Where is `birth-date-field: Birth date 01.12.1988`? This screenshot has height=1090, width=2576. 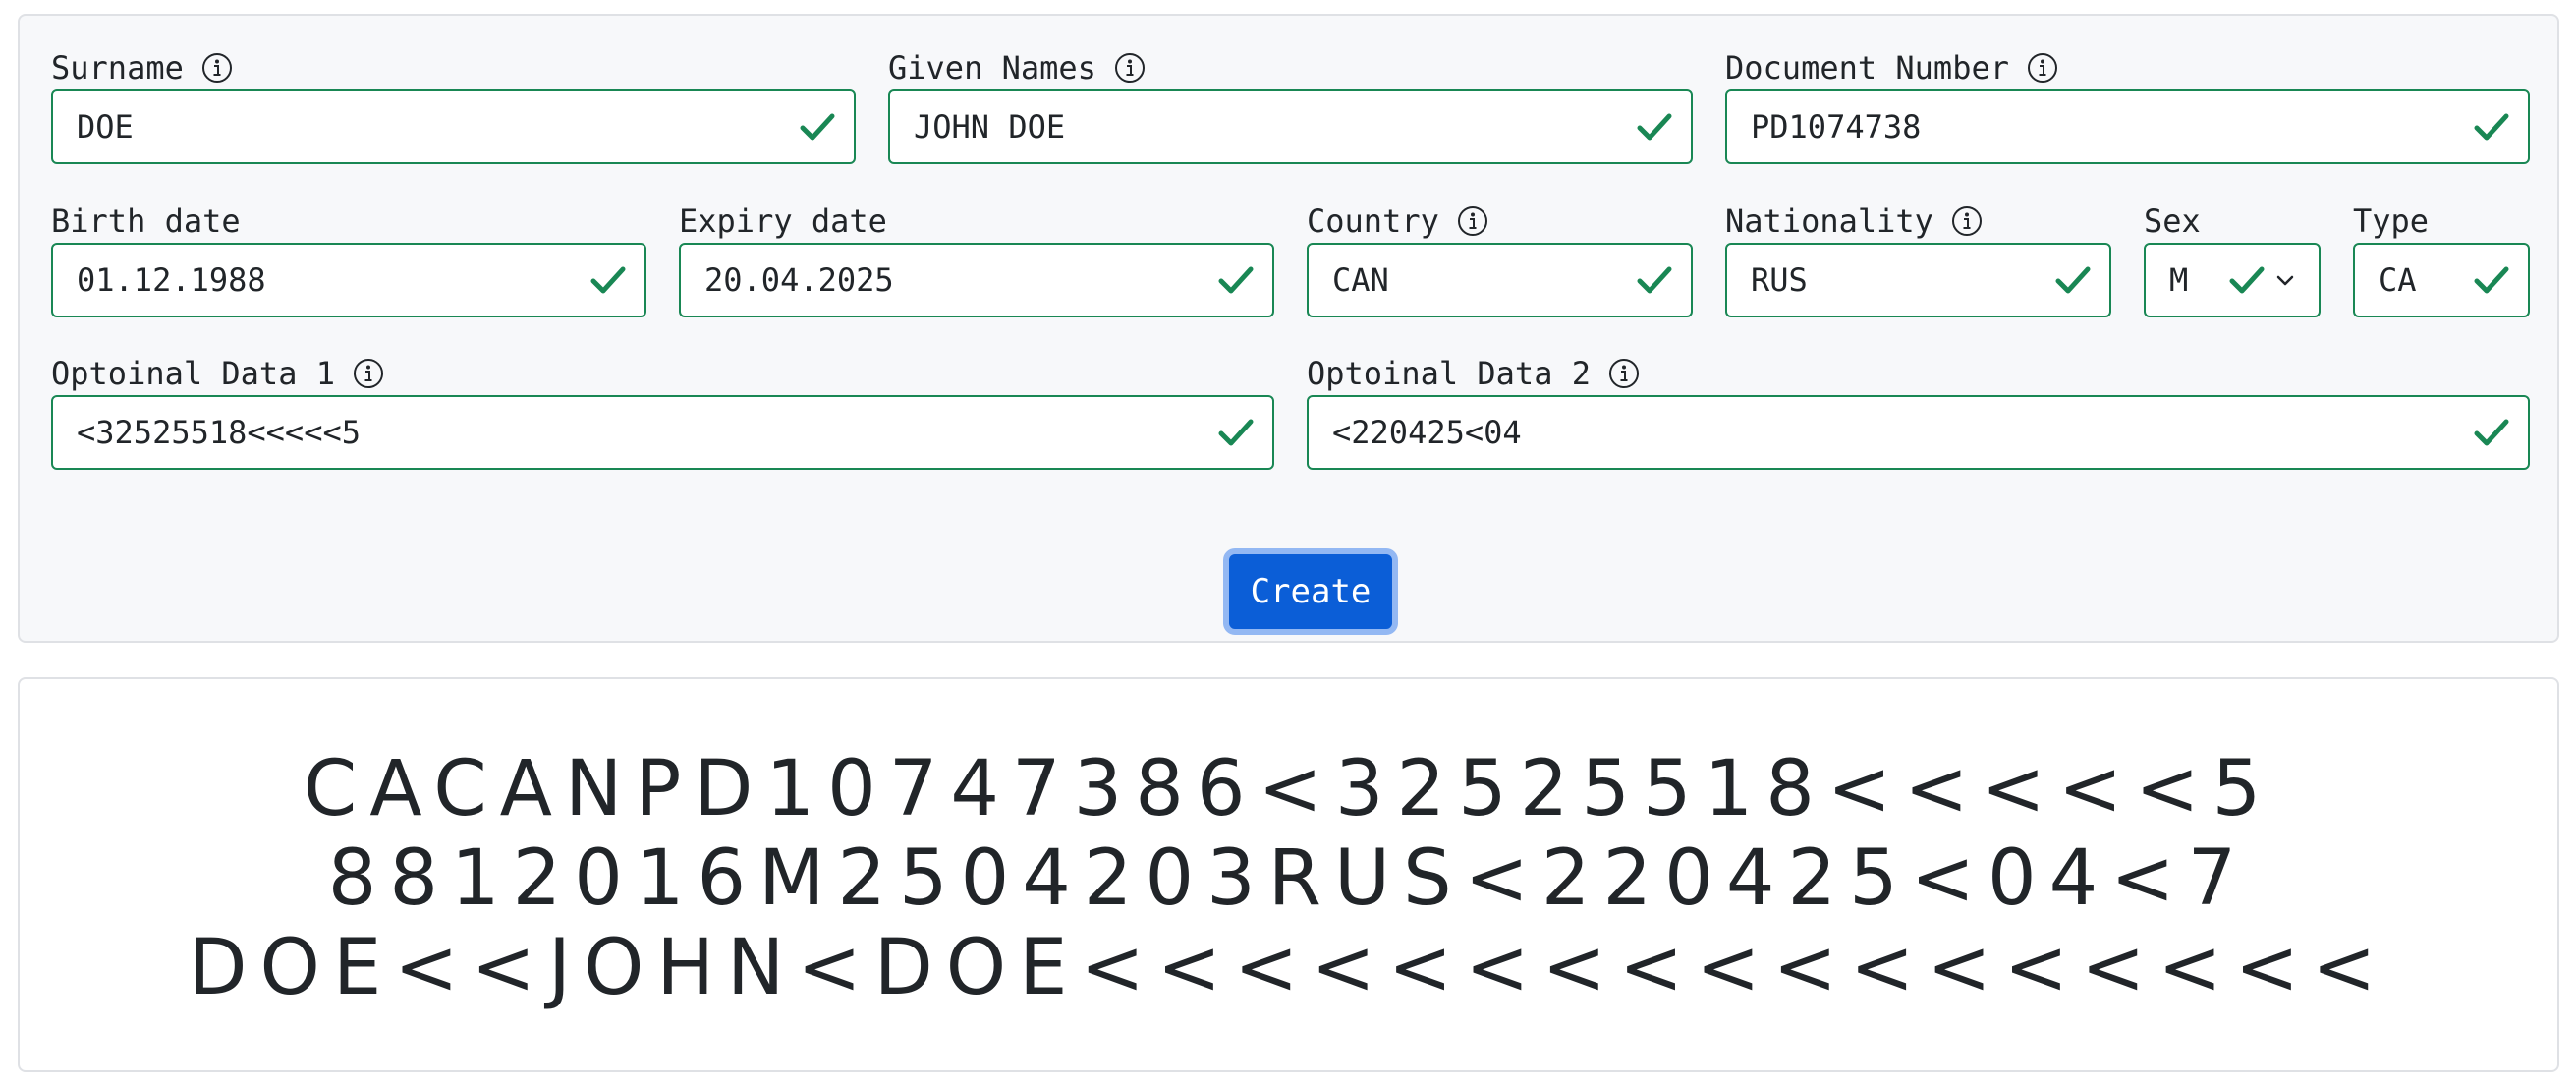 birth-date-field: Birth date 01.12.1988 is located at coordinates (348, 260).